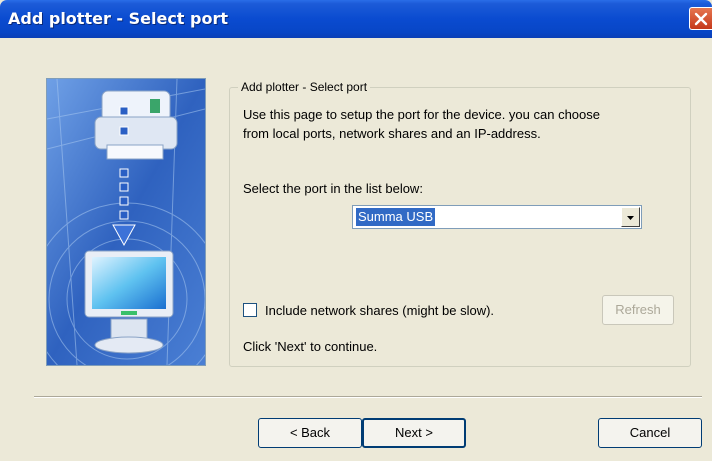 The width and height of the screenshot is (712, 461). What do you see at coordinates (497, 217) in the screenshot?
I see `port-dropdown: Summa USB` at bounding box center [497, 217].